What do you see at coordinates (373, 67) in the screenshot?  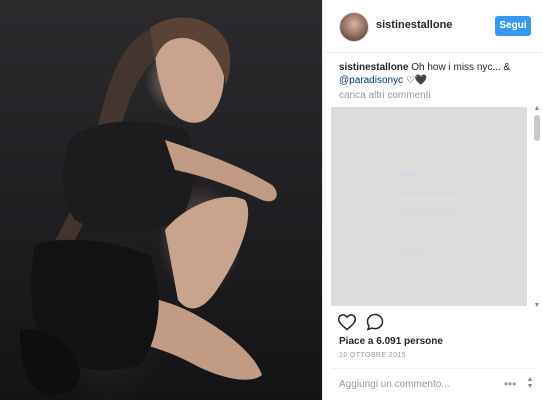 I see `caption-username: sistinestallone` at bounding box center [373, 67].